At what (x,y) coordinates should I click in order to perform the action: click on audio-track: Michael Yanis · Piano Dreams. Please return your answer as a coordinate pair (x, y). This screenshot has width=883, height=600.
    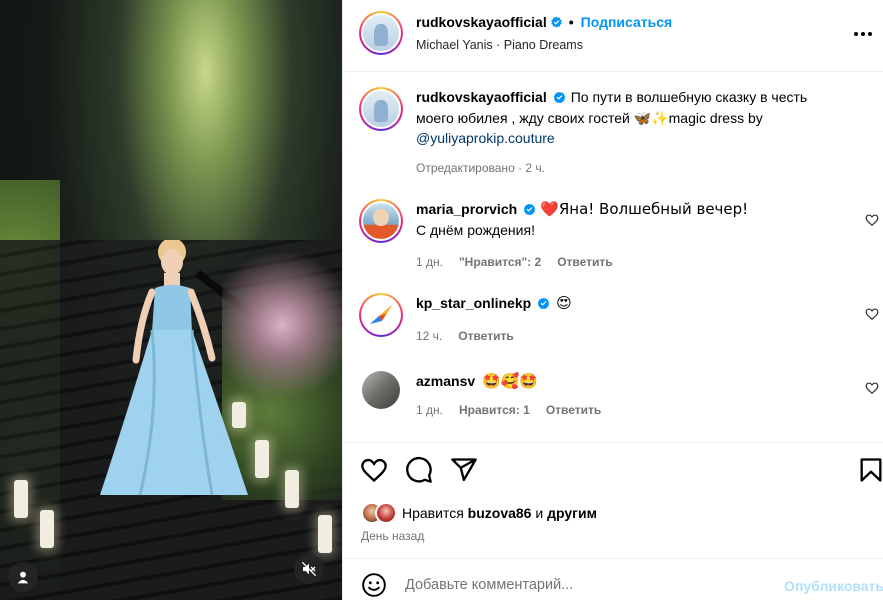
    Looking at the image, I should click on (499, 45).